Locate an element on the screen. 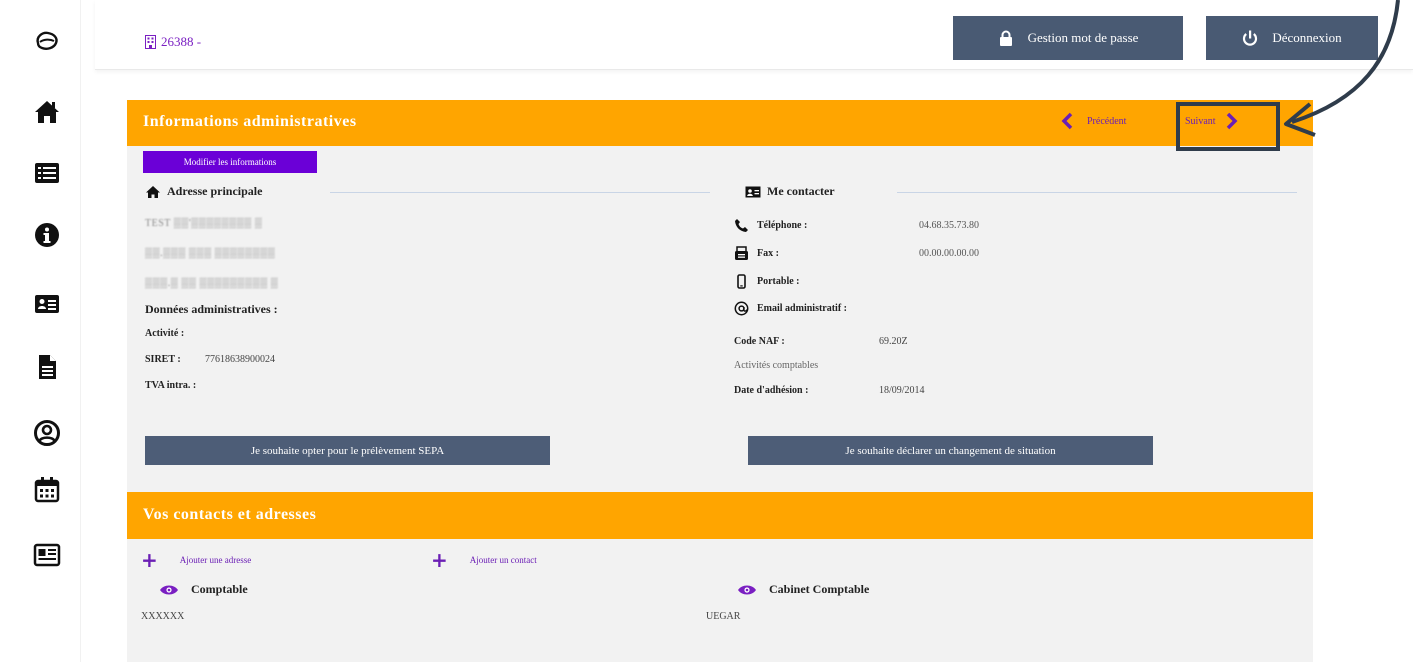 Image resolution: width=1413 pixels, height=662 pixels. id-card-icon is located at coordinates (47, 304).